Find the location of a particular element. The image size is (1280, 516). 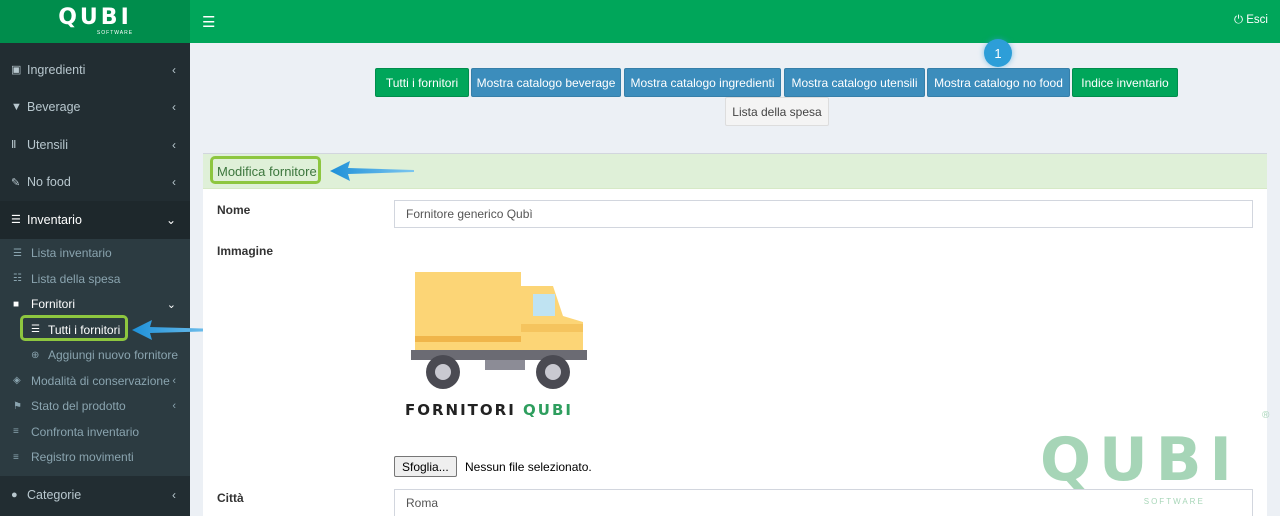

sidebar-item-confronta-inventario: ≡ Confronta inventario is located at coordinates (95, 432).